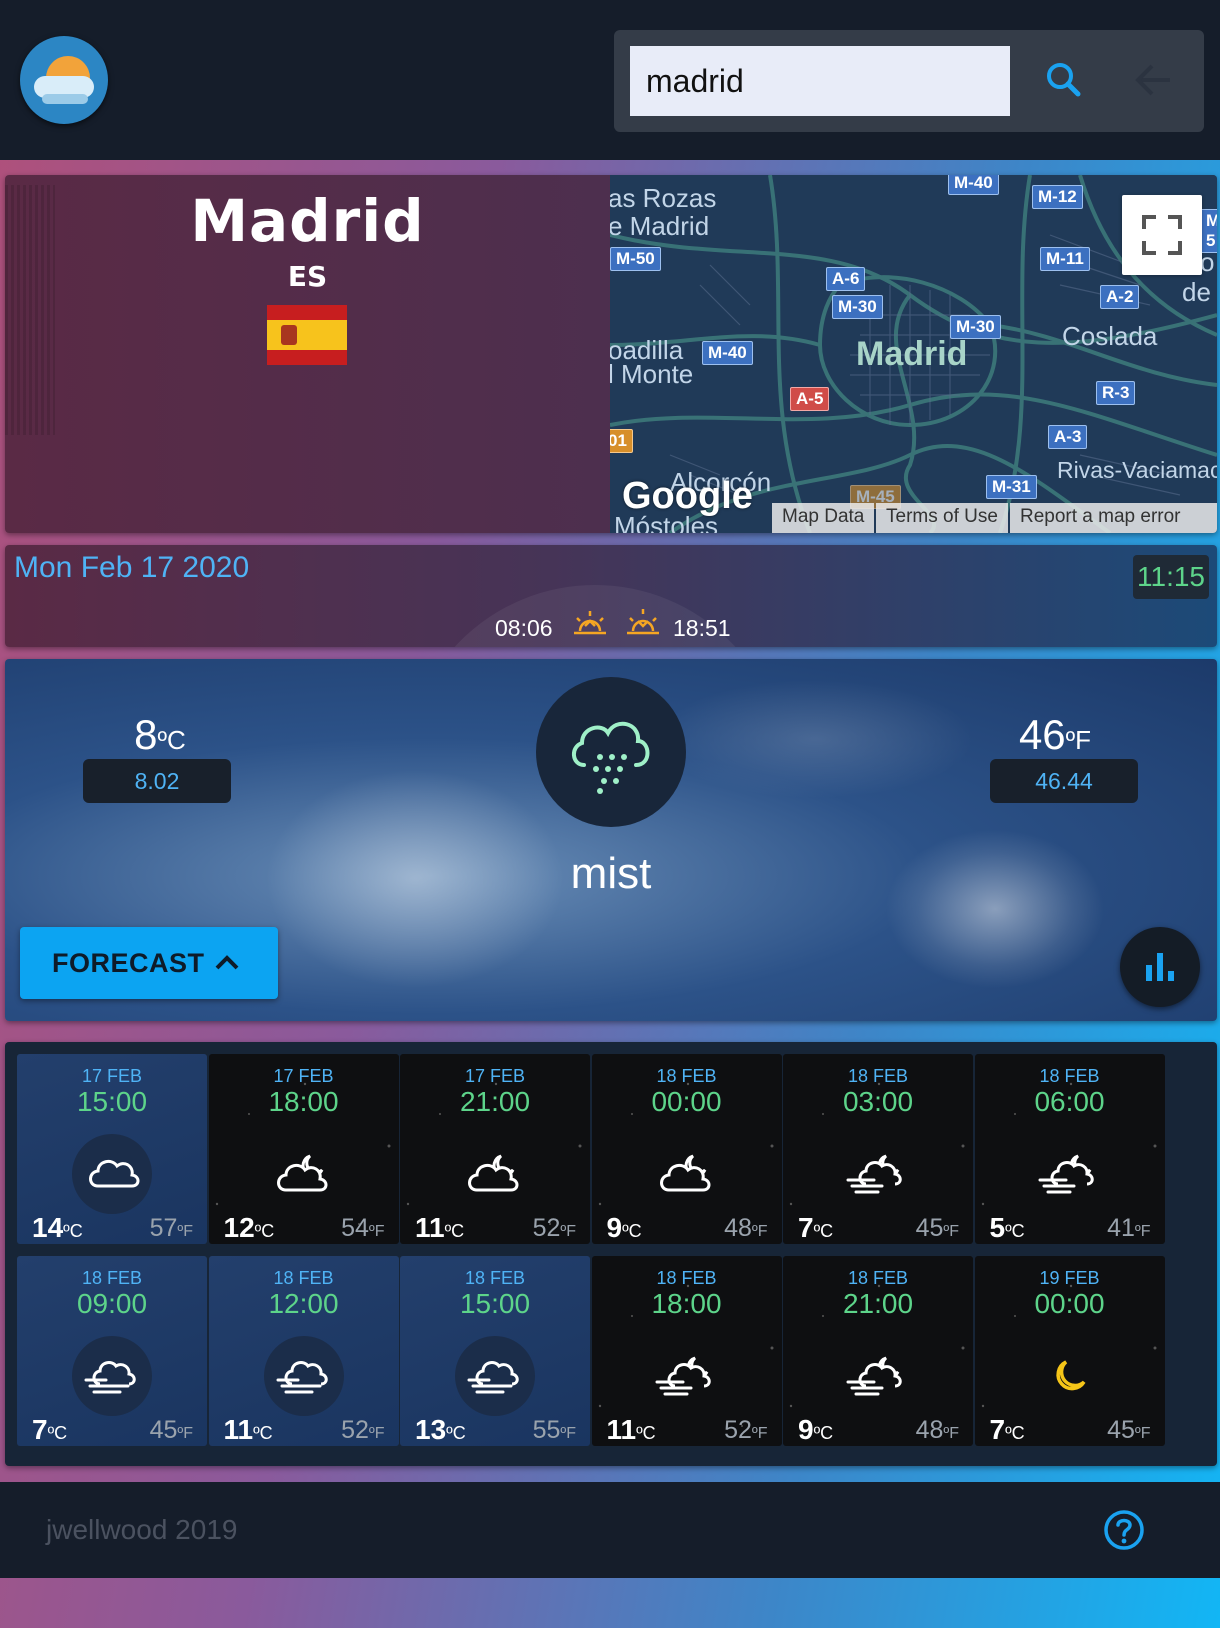 The height and width of the screenshot is (1628, 1220). What do you see at coordinates (702, 628) in the screenshot?
I see `sunset-time: 18:51` at bounding box center [702, 628].